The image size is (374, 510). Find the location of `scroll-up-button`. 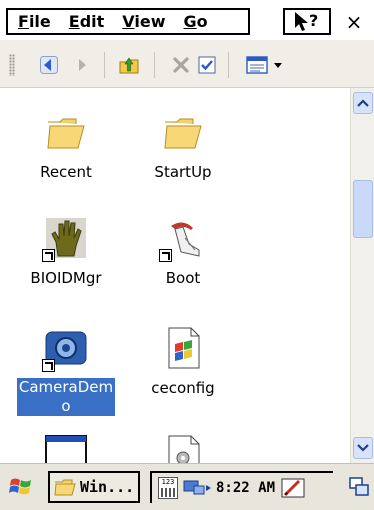

scroll-up-button is located at coordinates (363, 103).